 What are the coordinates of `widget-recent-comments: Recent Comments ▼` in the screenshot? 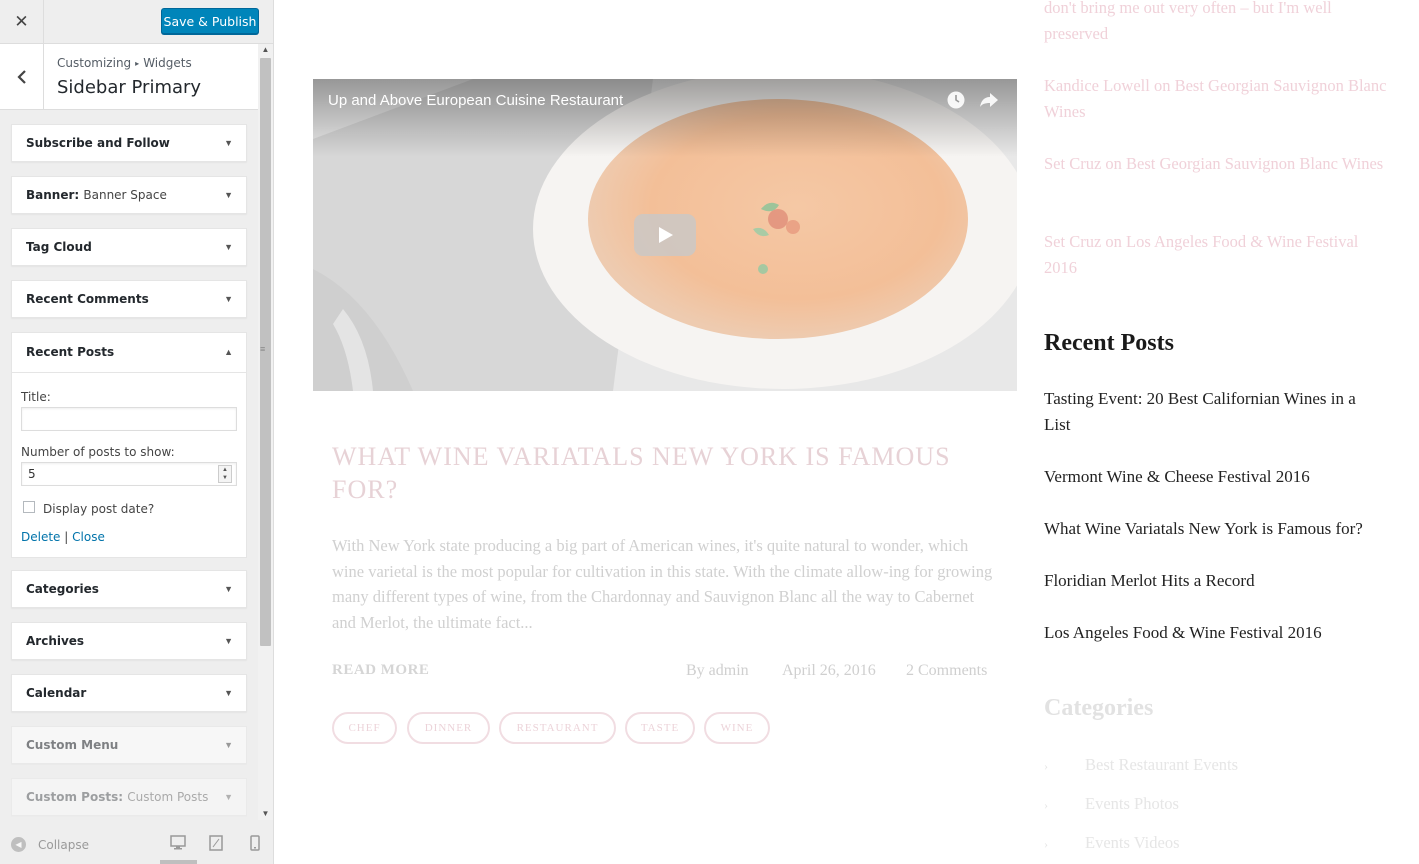 It's located at (129, 299).